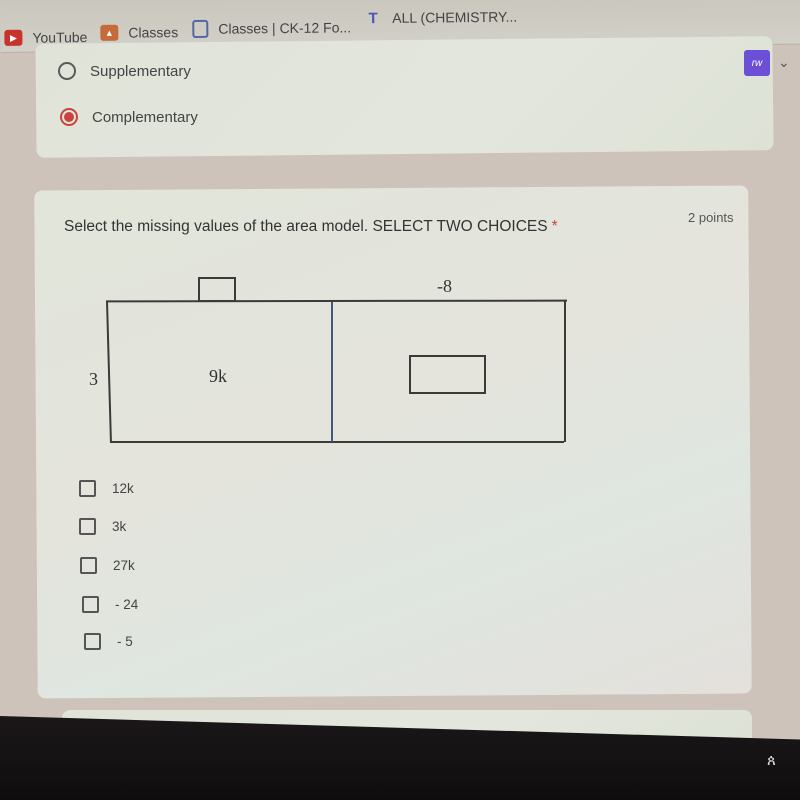  What do you see at coordinates (771, 760) in the screenshot?
I see `people-icon: ጰ` at bounding box center [771, 760].